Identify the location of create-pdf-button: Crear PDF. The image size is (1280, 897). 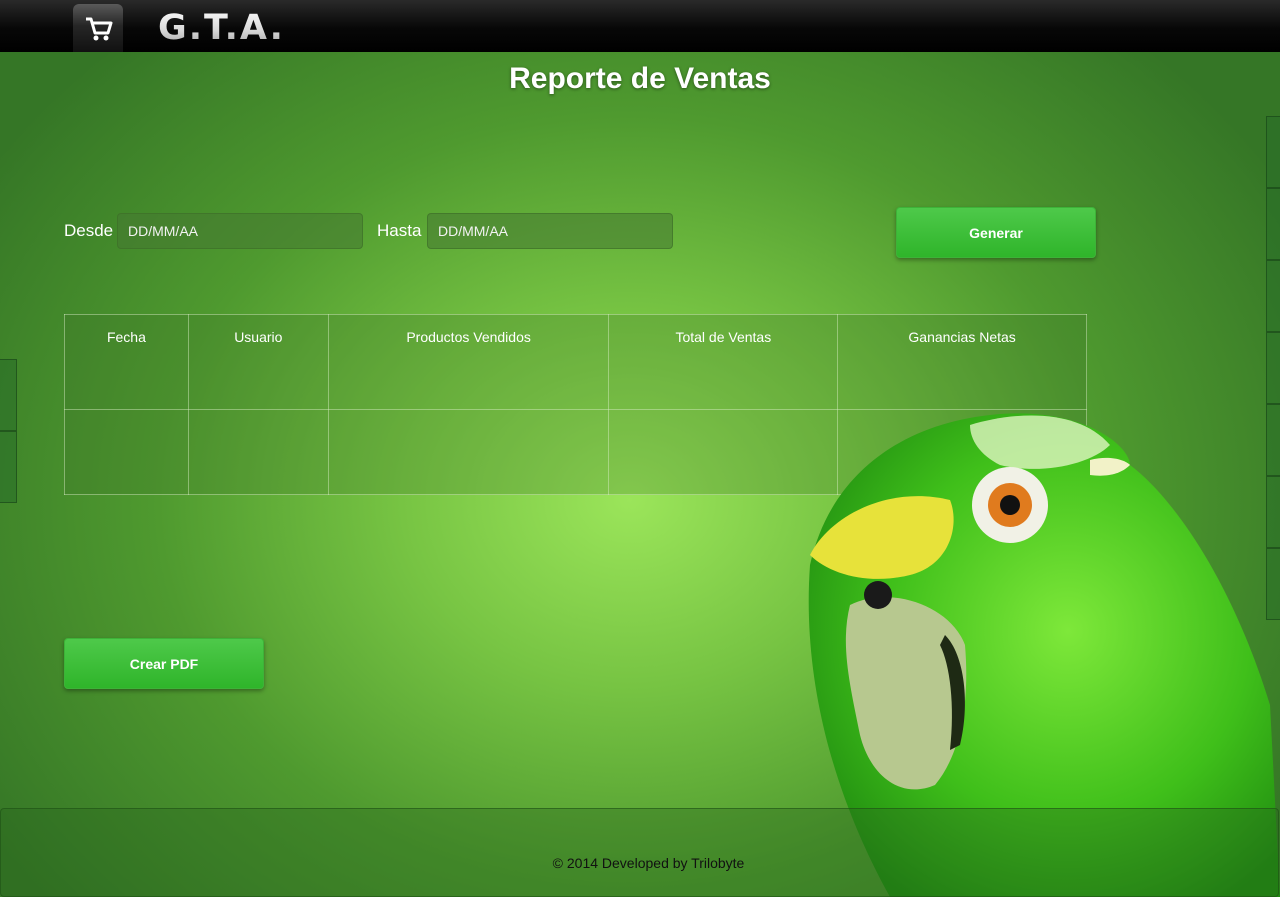
(164, 663).